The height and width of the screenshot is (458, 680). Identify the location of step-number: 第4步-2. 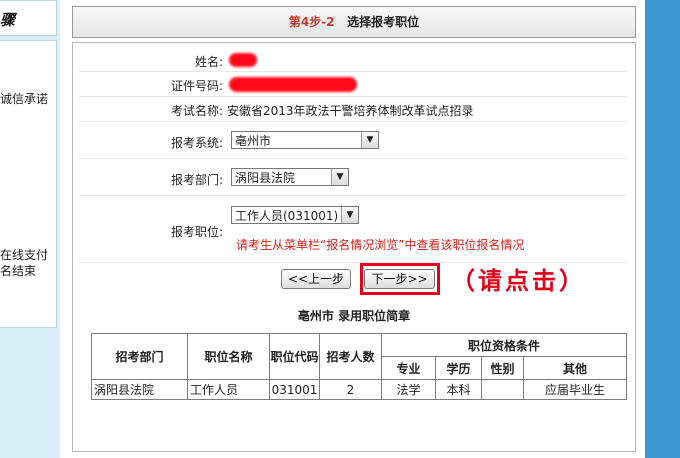
(311, 22).